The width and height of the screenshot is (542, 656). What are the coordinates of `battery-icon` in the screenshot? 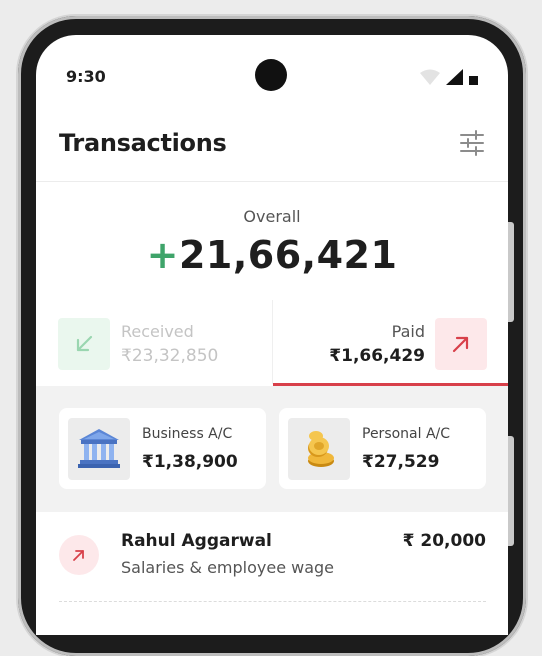 It's located at (473, 80).